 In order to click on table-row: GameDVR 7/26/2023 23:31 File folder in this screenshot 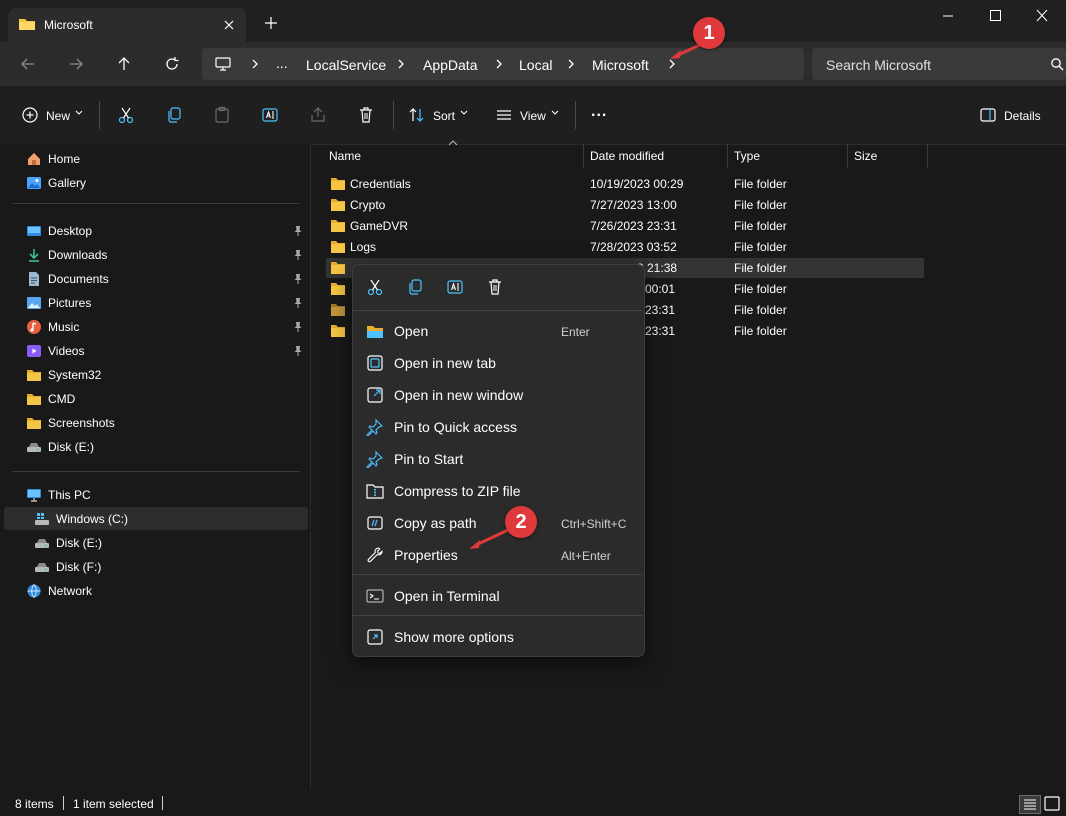, I will do `click(533, 229)`.